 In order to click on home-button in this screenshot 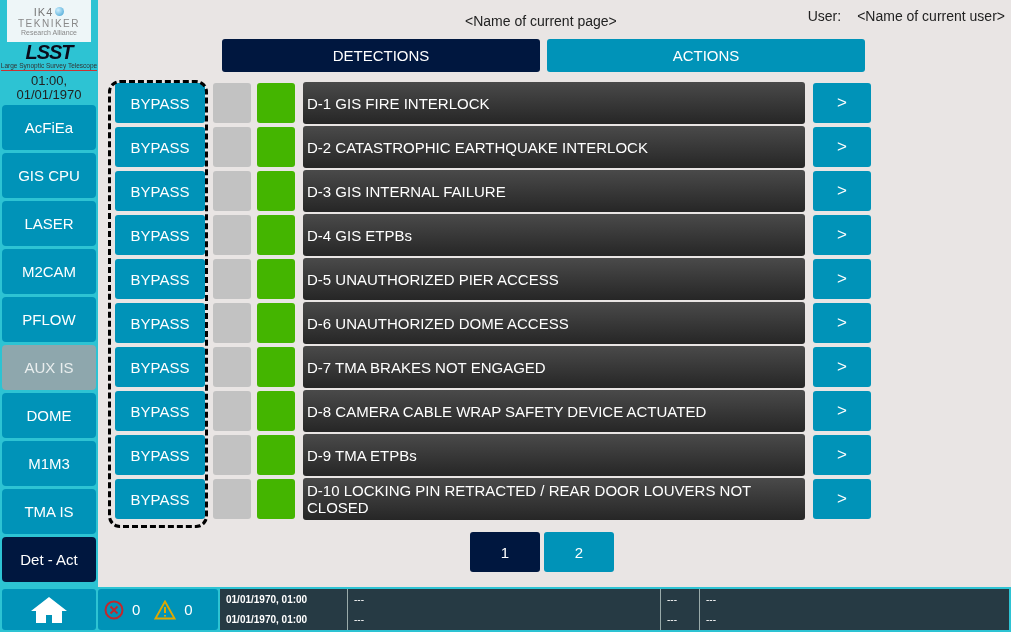, I will do `click(49, 609)`.